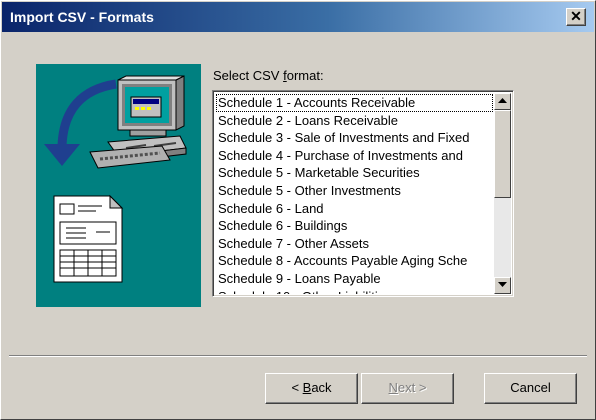 This screenshot has width=596, height=420. What do you see at coordinates (354, 173) in the screenshot?
I see `list-item: Schedule 5 - Marketable Securities` at bounding box center [354, 173].